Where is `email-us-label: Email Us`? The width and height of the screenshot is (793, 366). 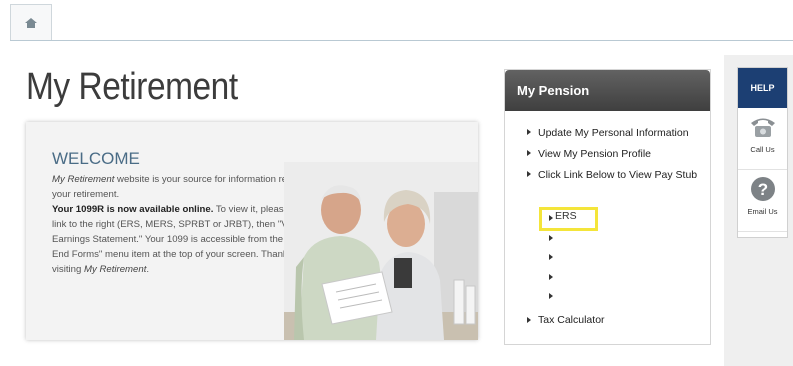
email-us-label: Email Us is located at coordinates (762, 211).